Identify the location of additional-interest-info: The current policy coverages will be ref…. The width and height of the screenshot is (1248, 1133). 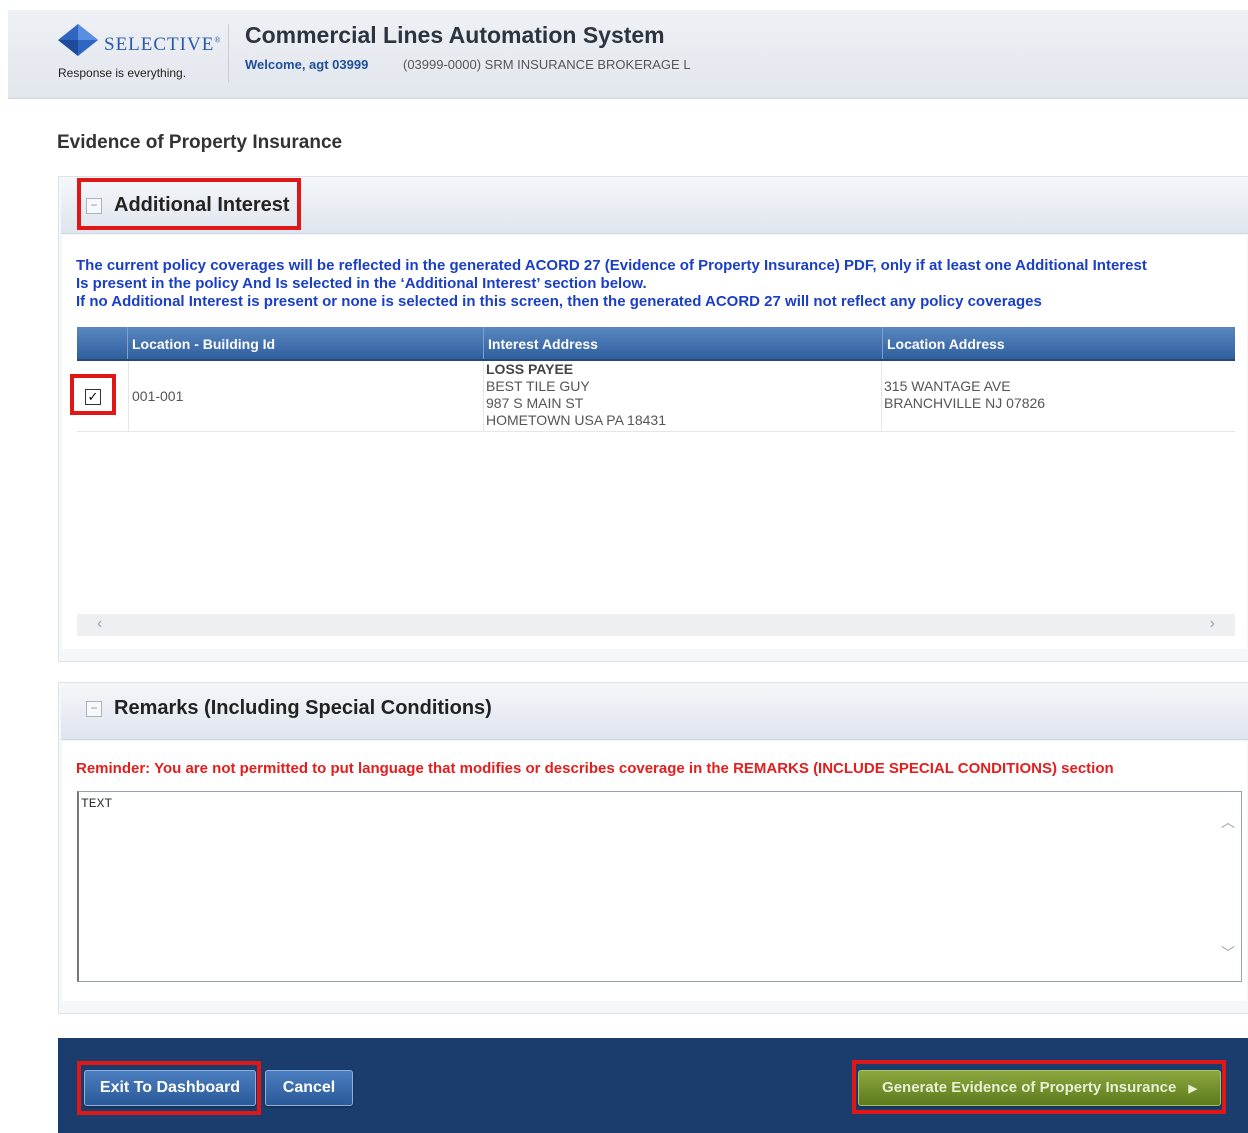
(661, 284).